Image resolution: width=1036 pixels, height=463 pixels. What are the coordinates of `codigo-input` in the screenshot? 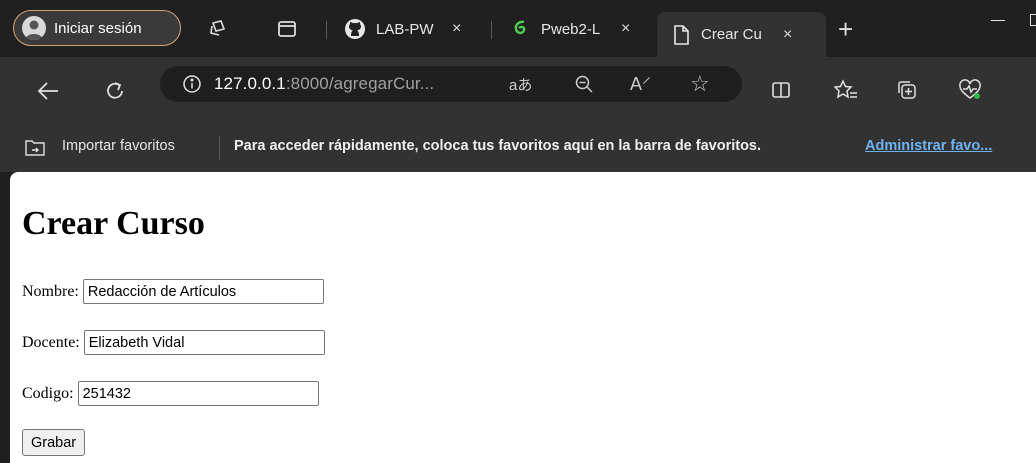 It's located at (198, 393).